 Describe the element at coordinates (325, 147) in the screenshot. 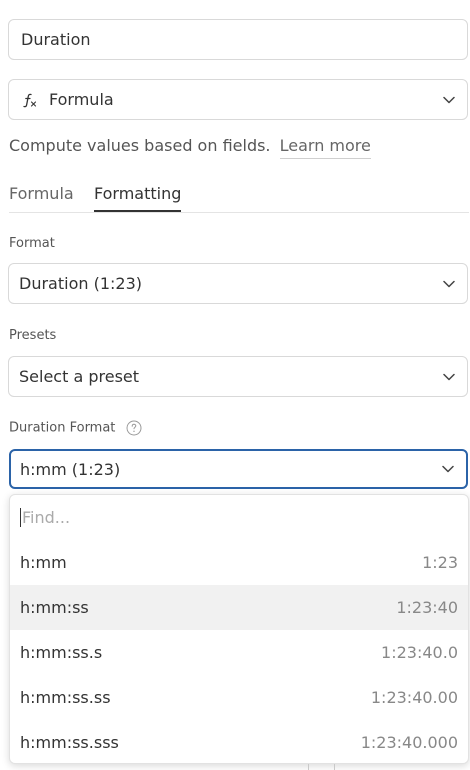

I see `learn-more-link: Learn more` at that location.